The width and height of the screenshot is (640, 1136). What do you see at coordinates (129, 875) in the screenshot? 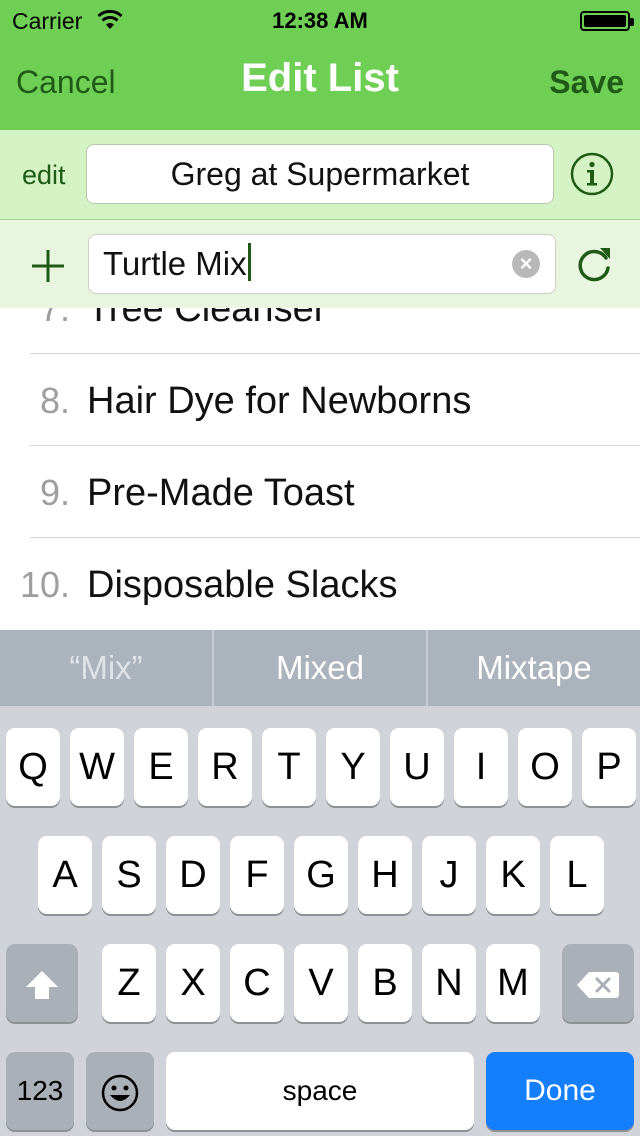
I see `key-s: S` at bounding box center [129, 875].